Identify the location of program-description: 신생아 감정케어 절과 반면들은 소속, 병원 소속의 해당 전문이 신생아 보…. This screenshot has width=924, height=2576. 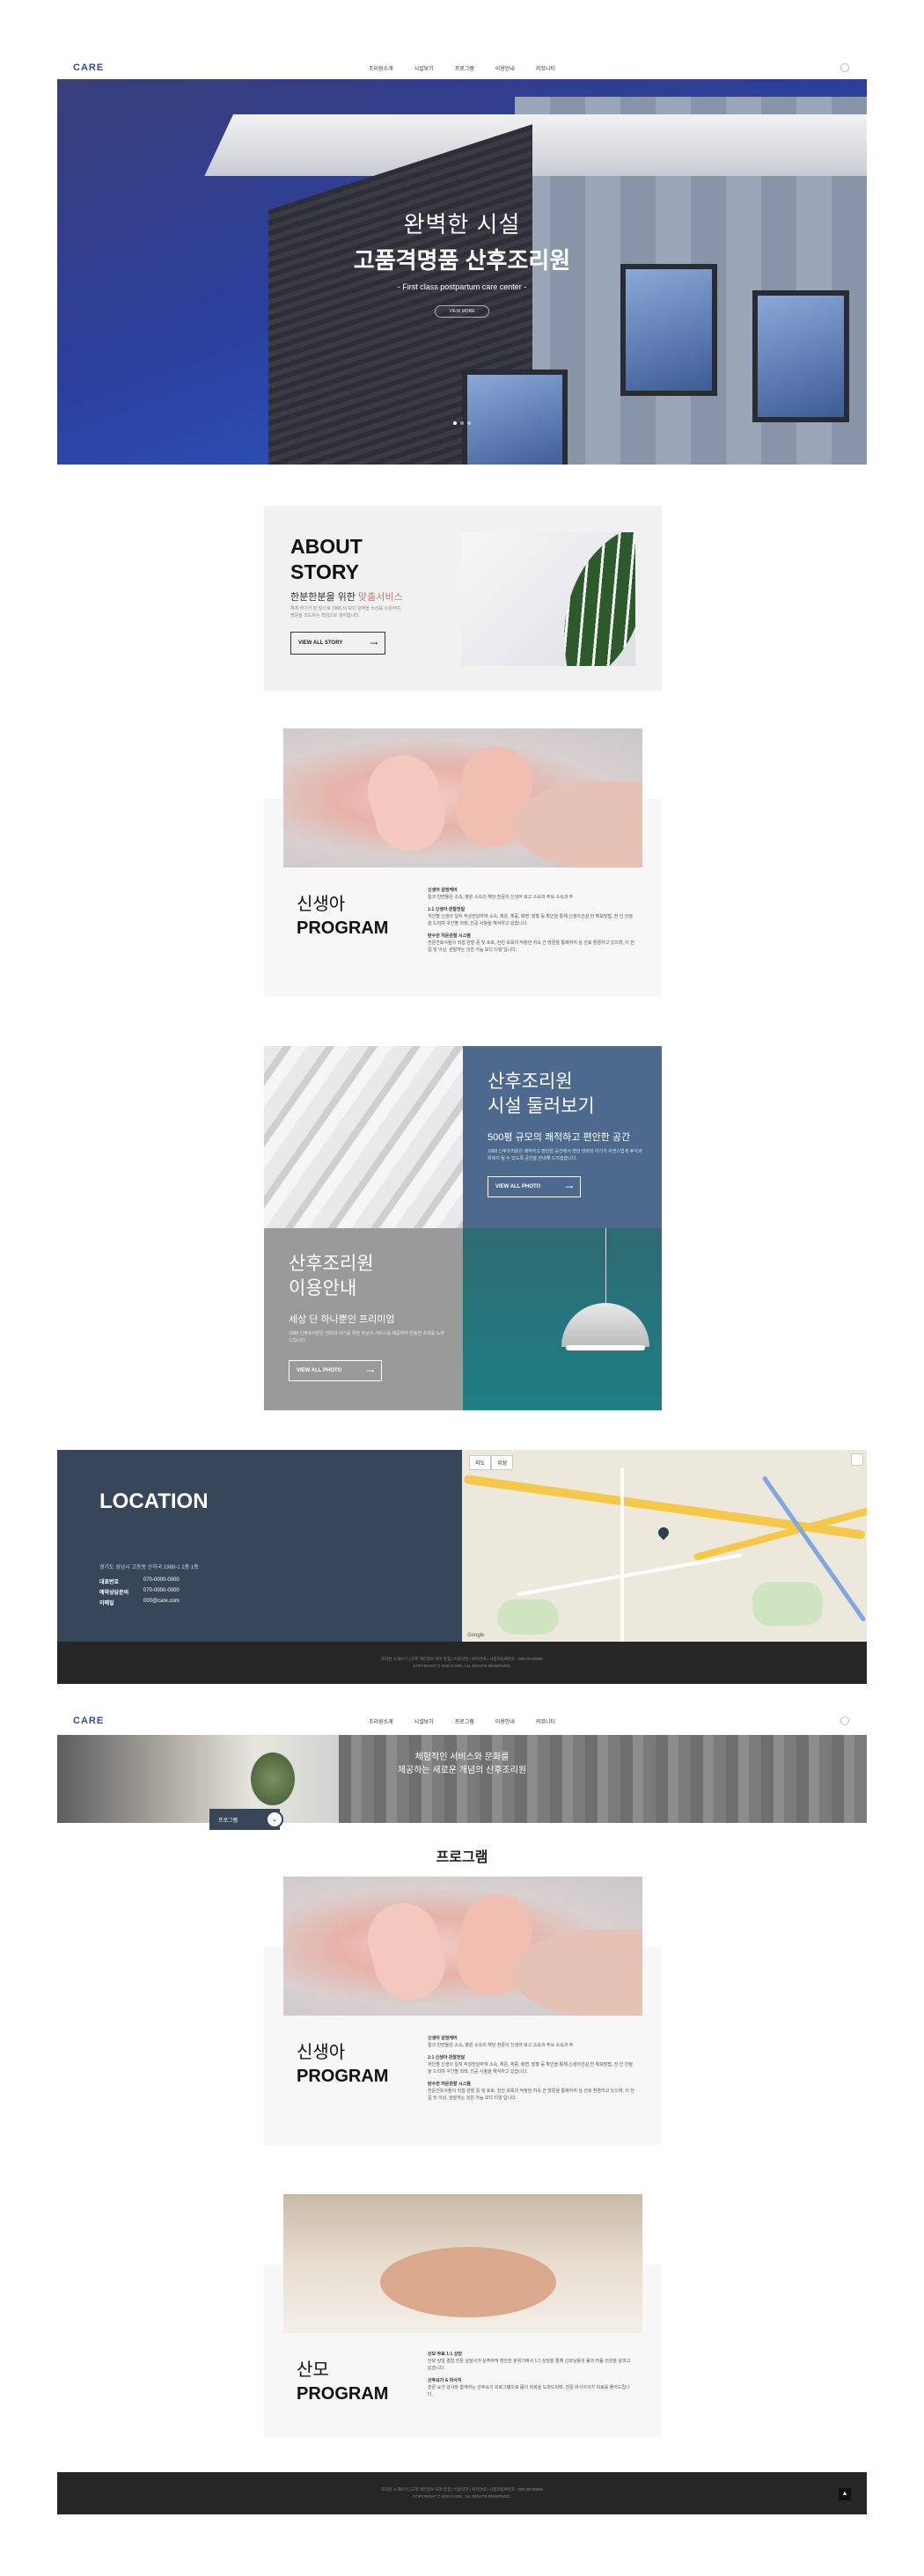
(531, 920).